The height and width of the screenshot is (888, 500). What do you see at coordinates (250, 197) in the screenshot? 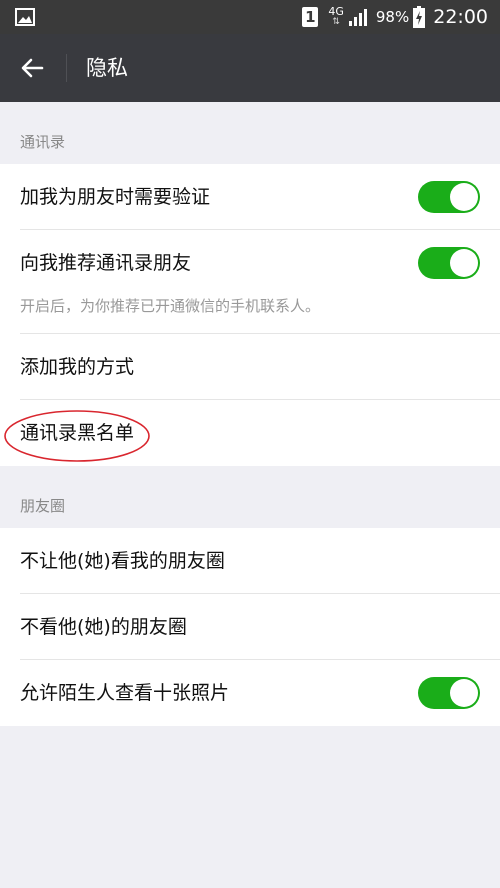
I see `setting-verify-friend-requests: 加我为朋友时需要验证` at bounding box center [250, 197].